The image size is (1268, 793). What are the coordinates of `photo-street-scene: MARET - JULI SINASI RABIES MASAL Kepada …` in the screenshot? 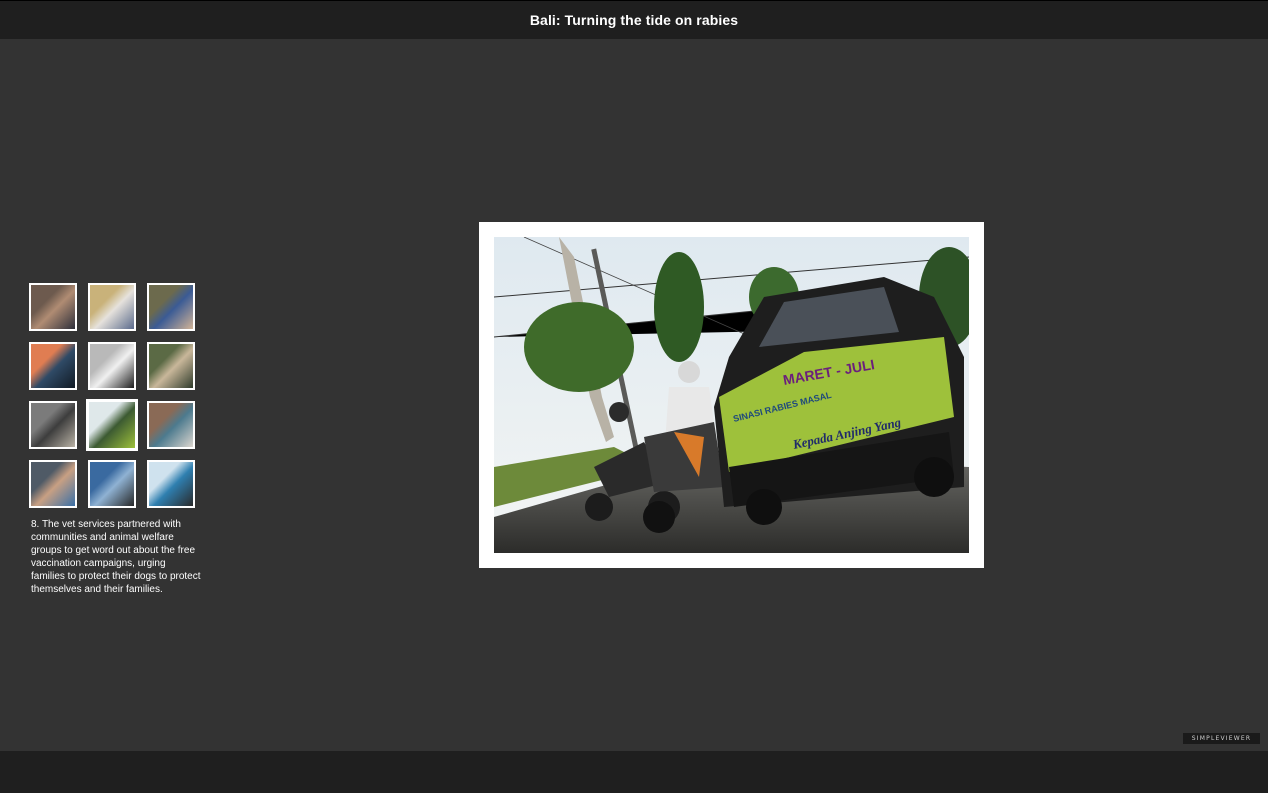 It's located at (731, 395).